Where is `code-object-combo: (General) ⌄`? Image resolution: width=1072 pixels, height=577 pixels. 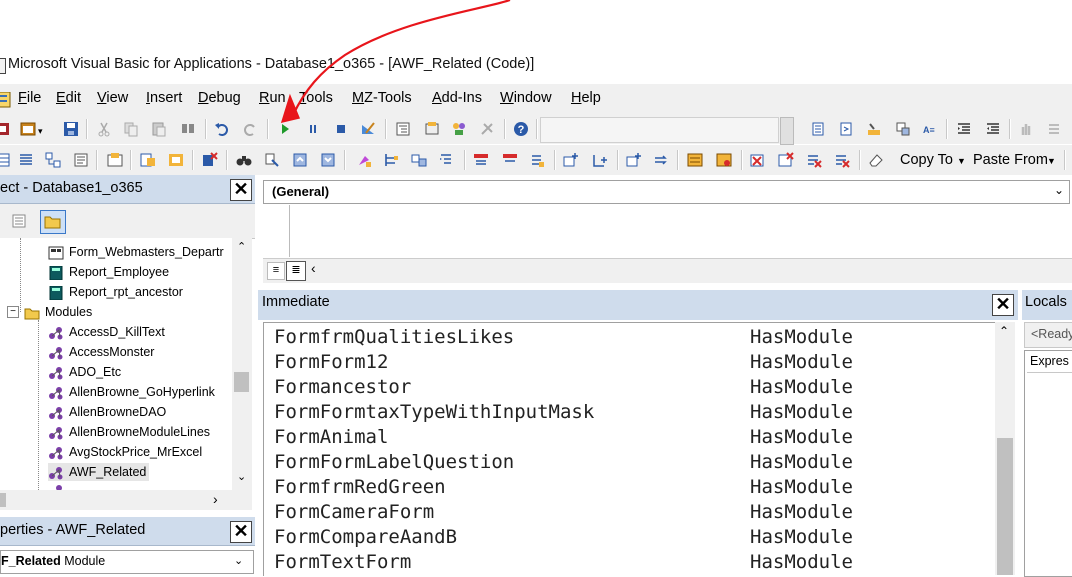
code-object-combo: (General) ⌄ is located at coordinates (666, 192).